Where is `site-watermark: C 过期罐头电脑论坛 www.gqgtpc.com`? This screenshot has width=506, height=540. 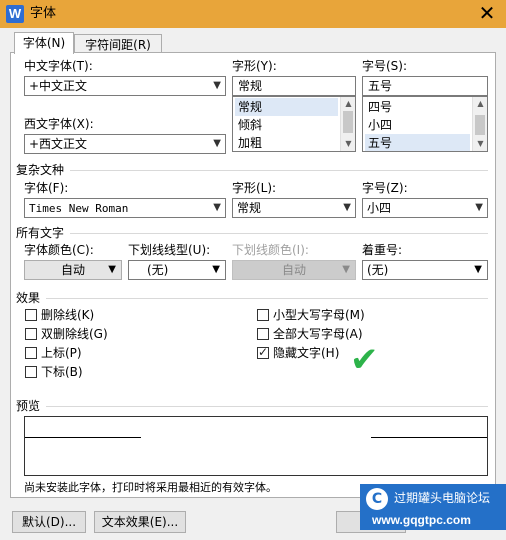 site-watermark: C 过期罐头电脑论坛 www.gqgtpc.com is located at coordinates (433, 507).